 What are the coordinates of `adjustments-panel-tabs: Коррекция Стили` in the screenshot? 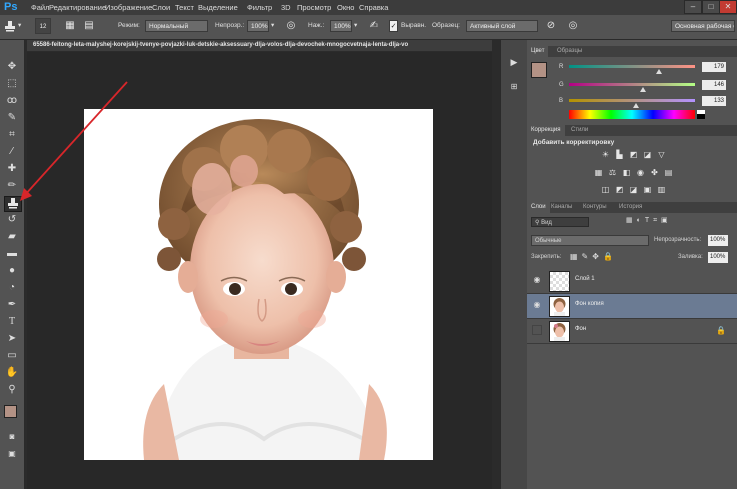 It's located at (632, 130).